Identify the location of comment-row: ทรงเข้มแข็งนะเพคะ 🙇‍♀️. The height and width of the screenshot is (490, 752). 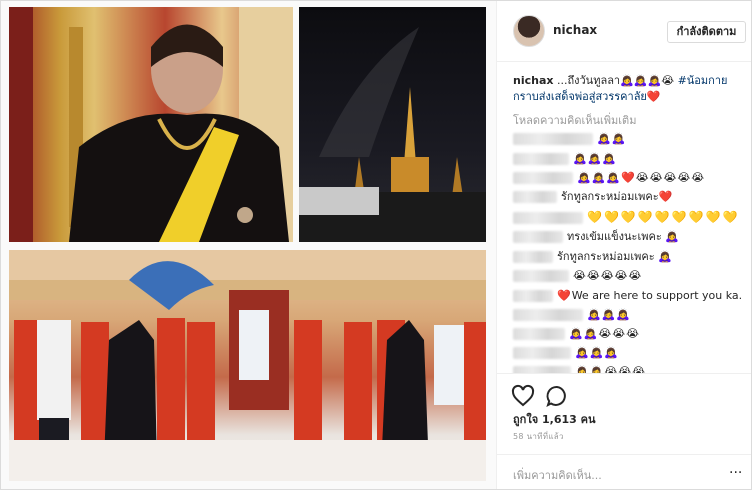
(596, 237).